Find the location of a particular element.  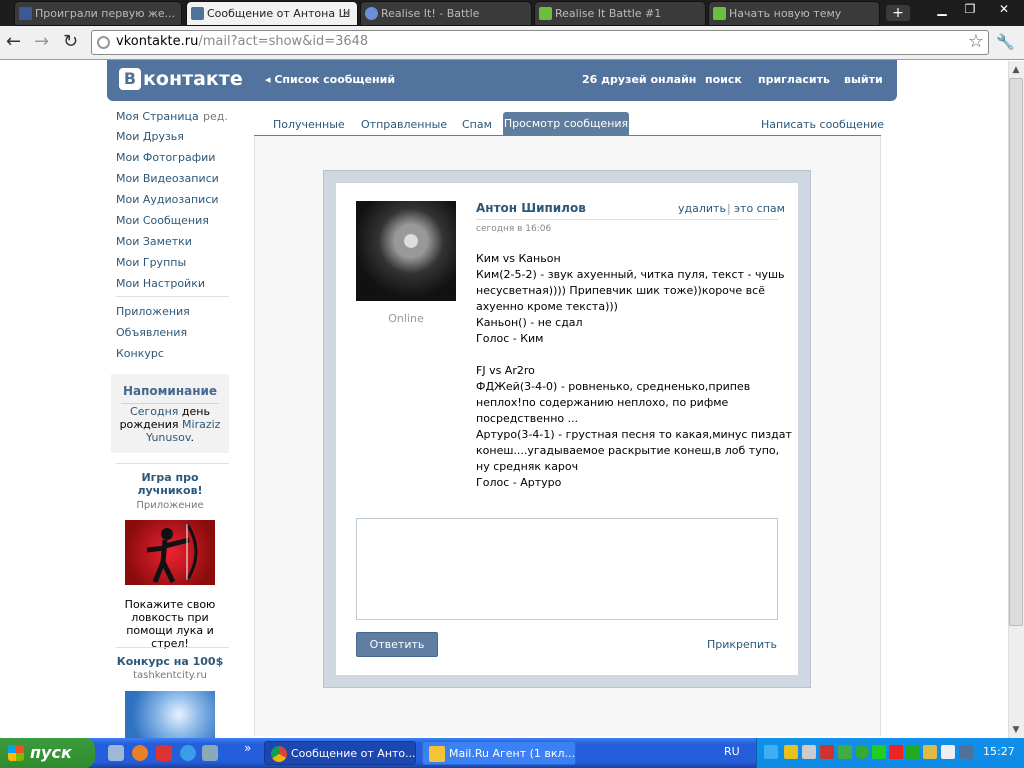

archer-icon is located at coordinates (172, 553).